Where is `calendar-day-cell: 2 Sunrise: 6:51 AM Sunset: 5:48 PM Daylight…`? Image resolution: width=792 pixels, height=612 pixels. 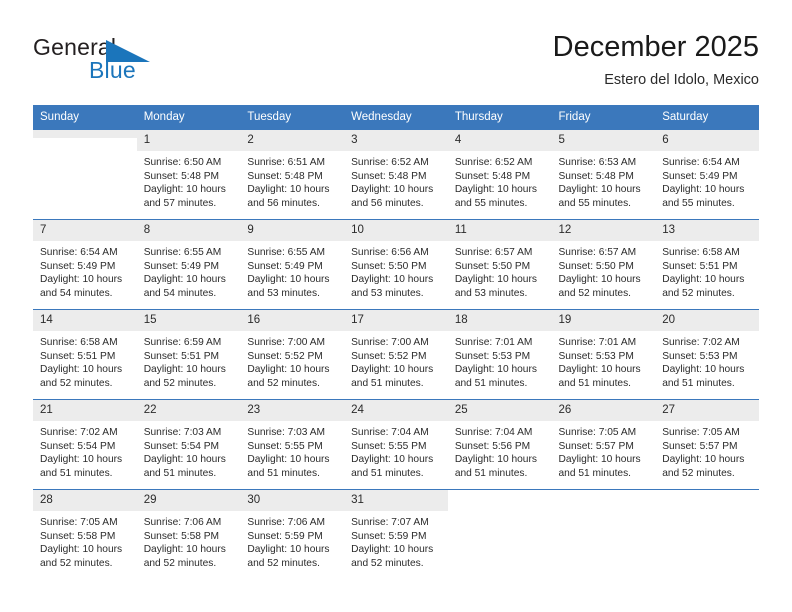 calendar-day-cell: 2 Sunrise: 6:51 AM Sunset: 5:48 PM Daylight… is located at coordinates (292, 174).